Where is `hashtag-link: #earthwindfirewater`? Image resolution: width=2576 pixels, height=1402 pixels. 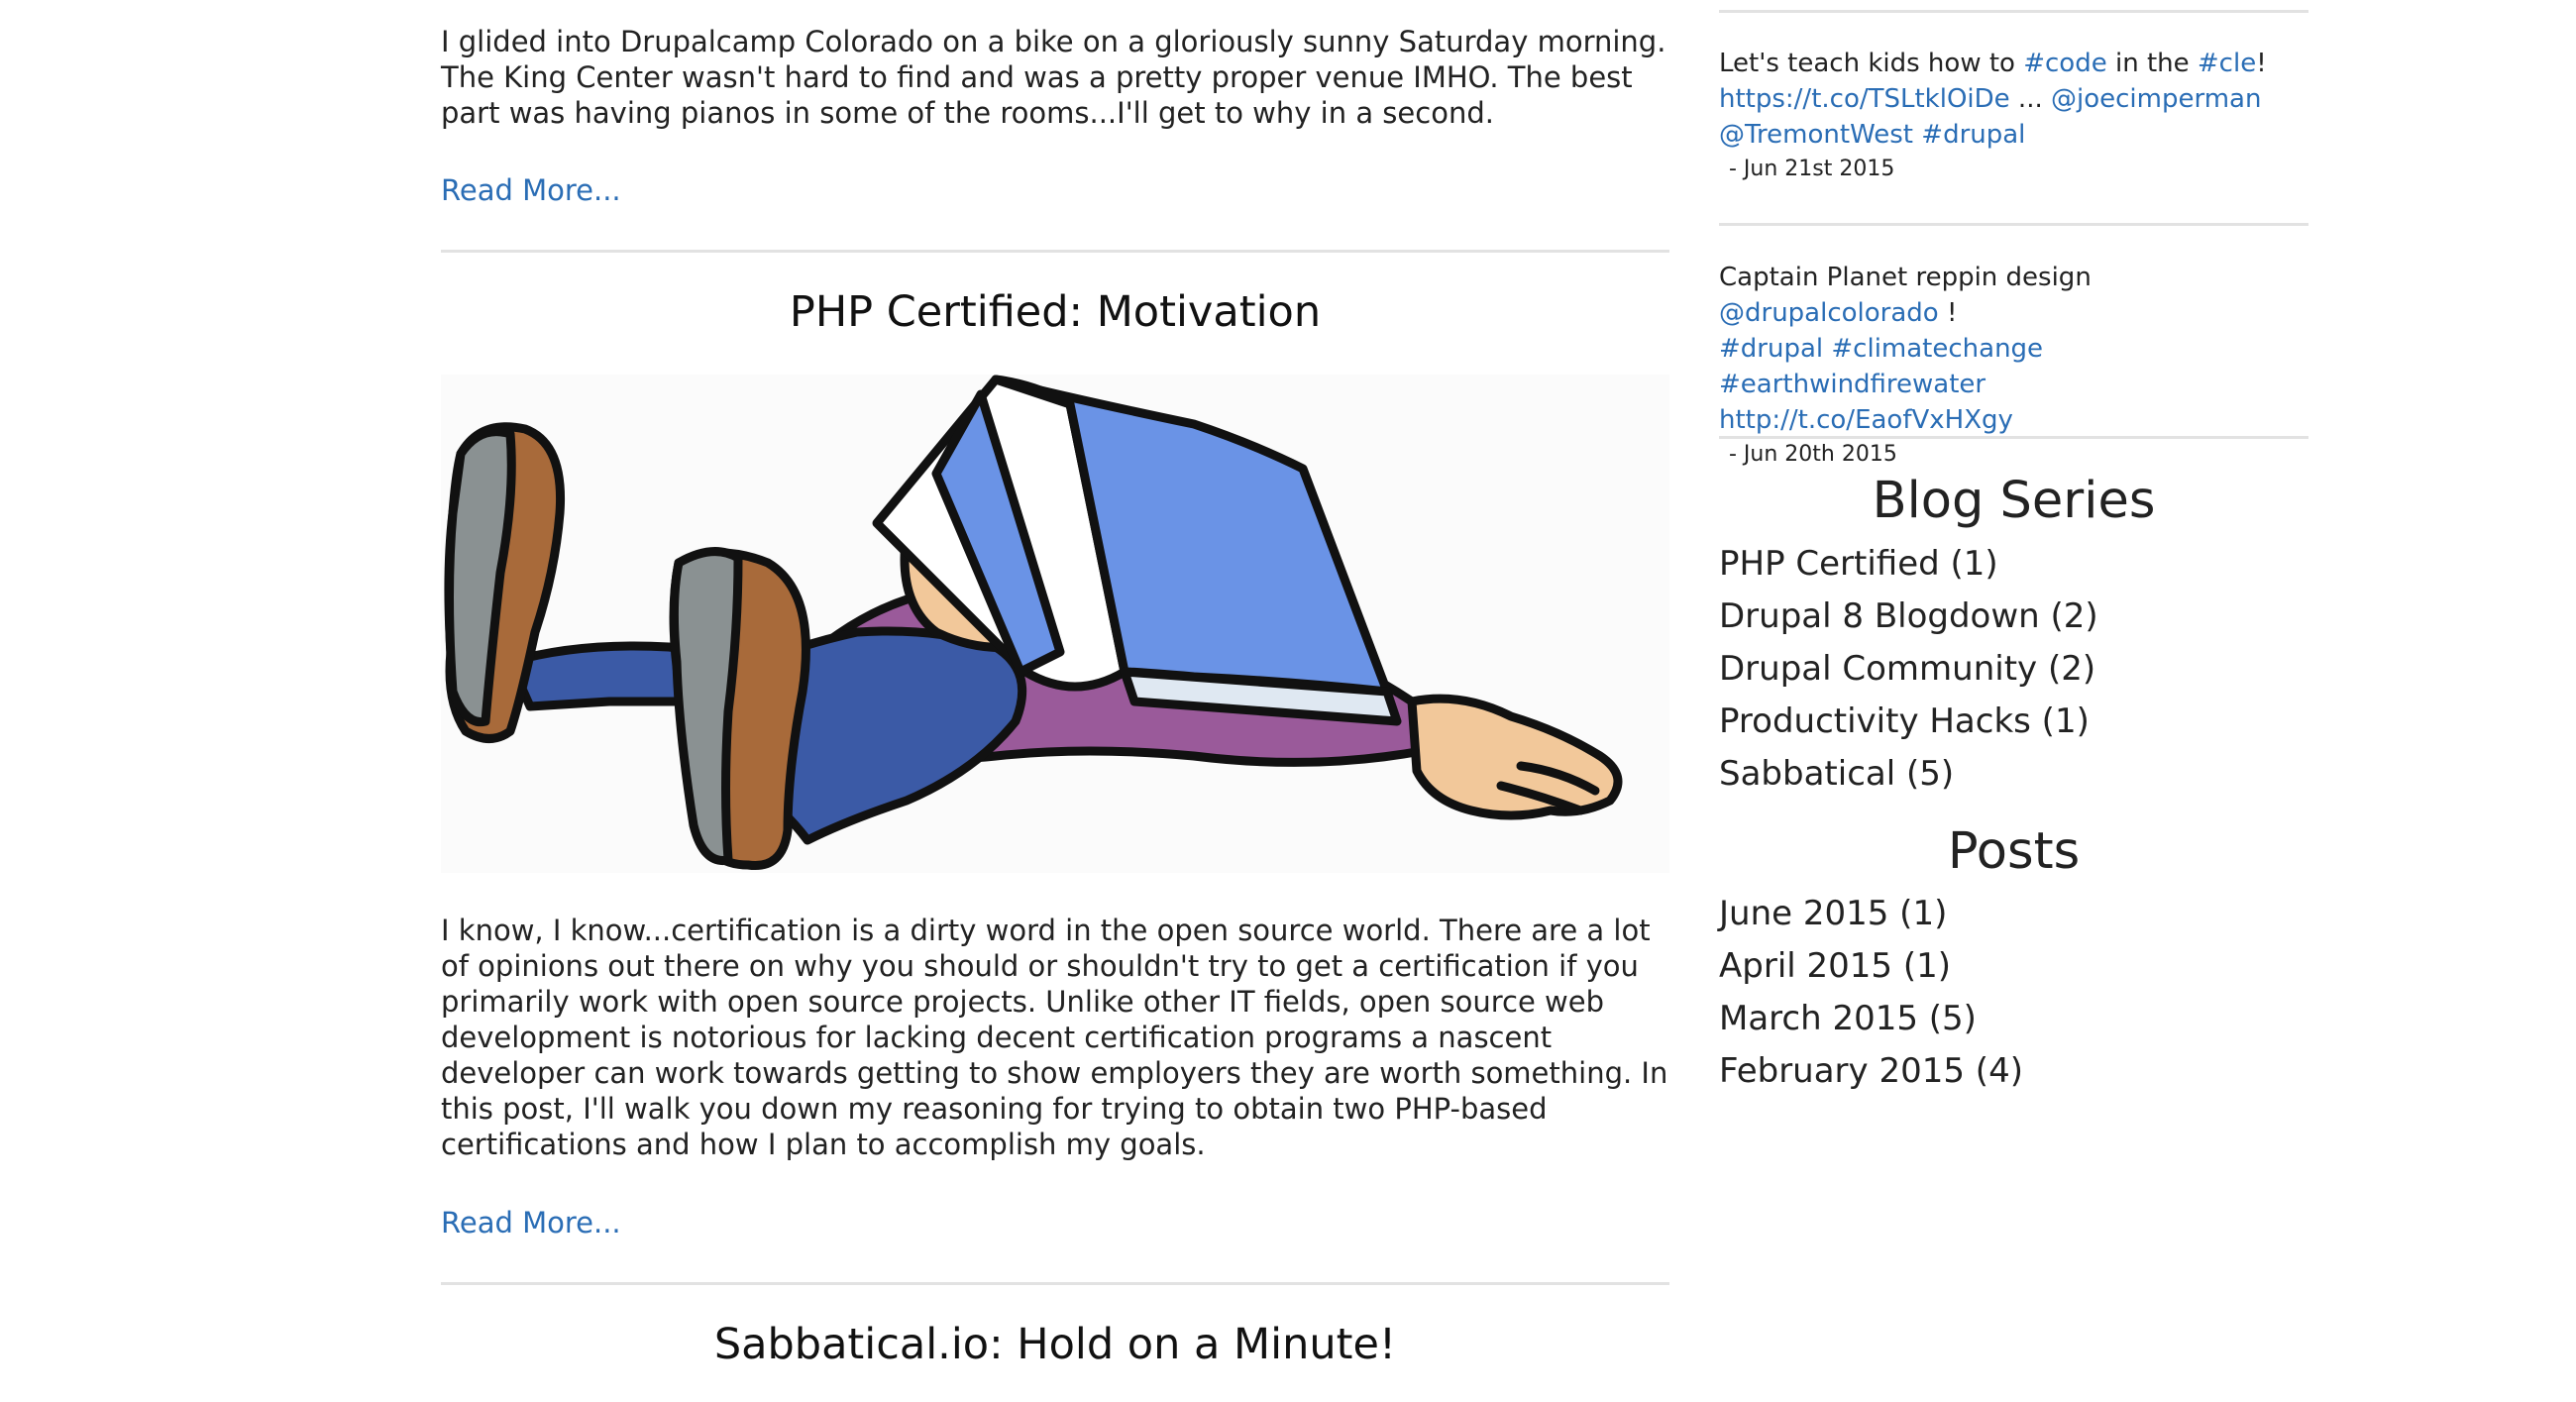
hashtag-link: #earthwindfirewater is located at coordinates (1852, 384).